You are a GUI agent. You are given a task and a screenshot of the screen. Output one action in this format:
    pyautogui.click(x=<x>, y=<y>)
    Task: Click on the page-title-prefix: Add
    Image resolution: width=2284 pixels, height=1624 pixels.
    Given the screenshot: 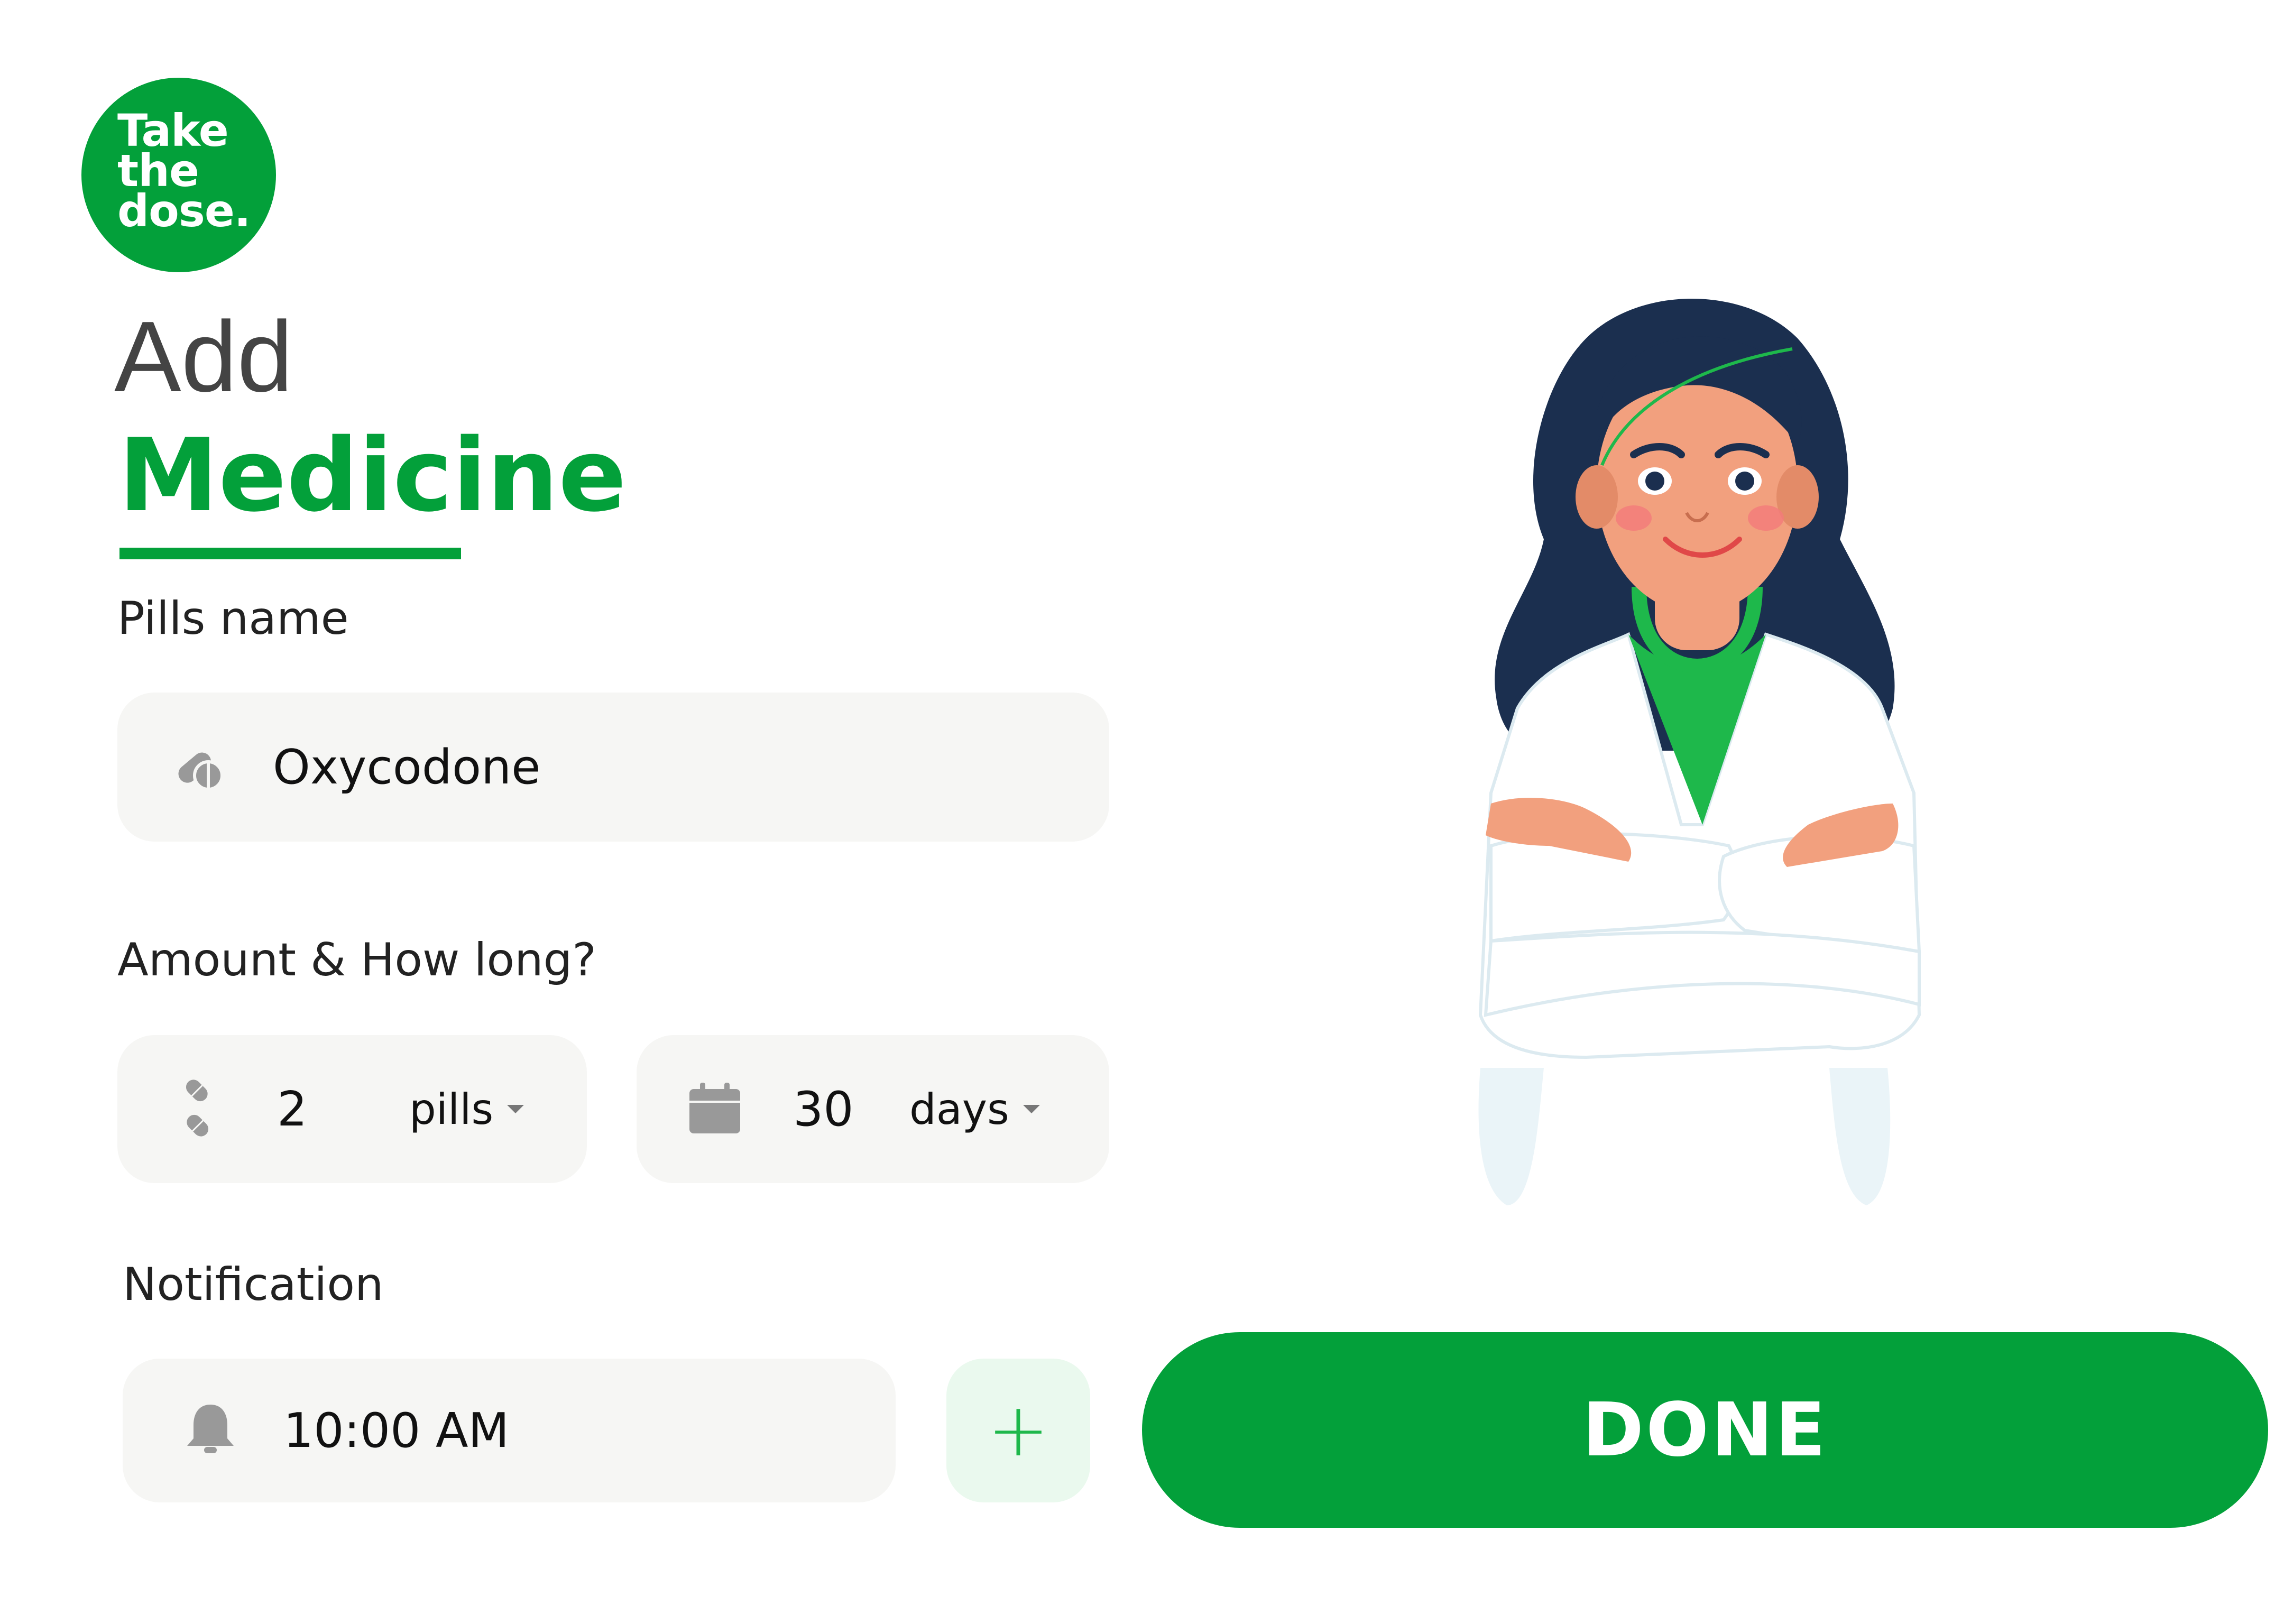 What is the action you would take?
    pyautogui.click(x=203, y=357)
    